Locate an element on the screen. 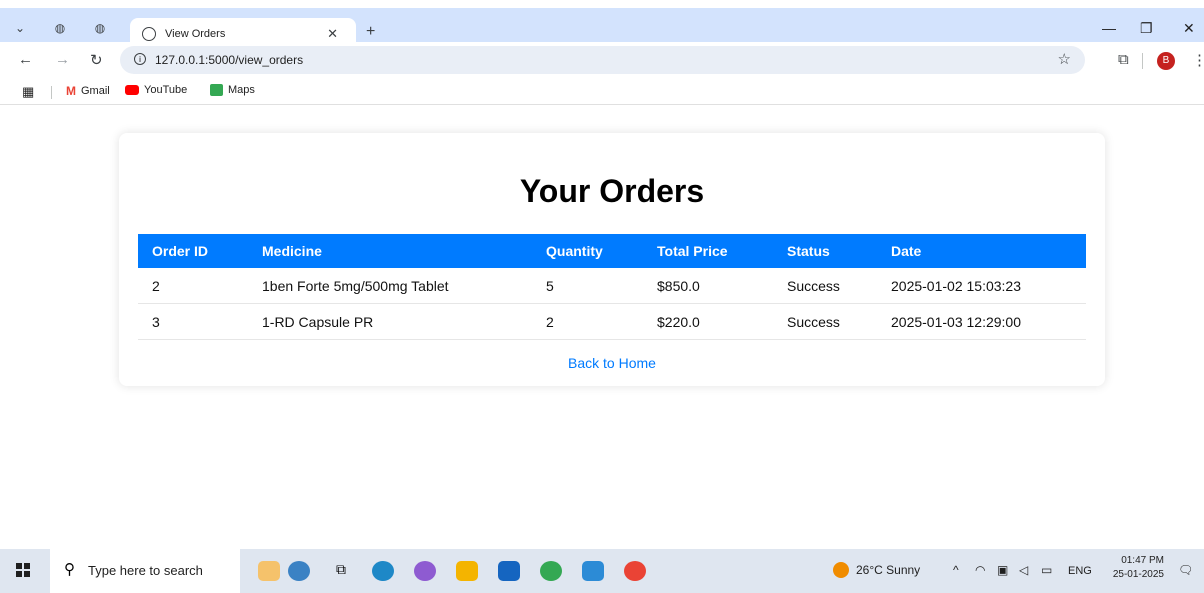 Image resolution: width=1204 pixels, height=593 pixels. weather-text: 26°C Sunny is located at coordinates (888, 570).